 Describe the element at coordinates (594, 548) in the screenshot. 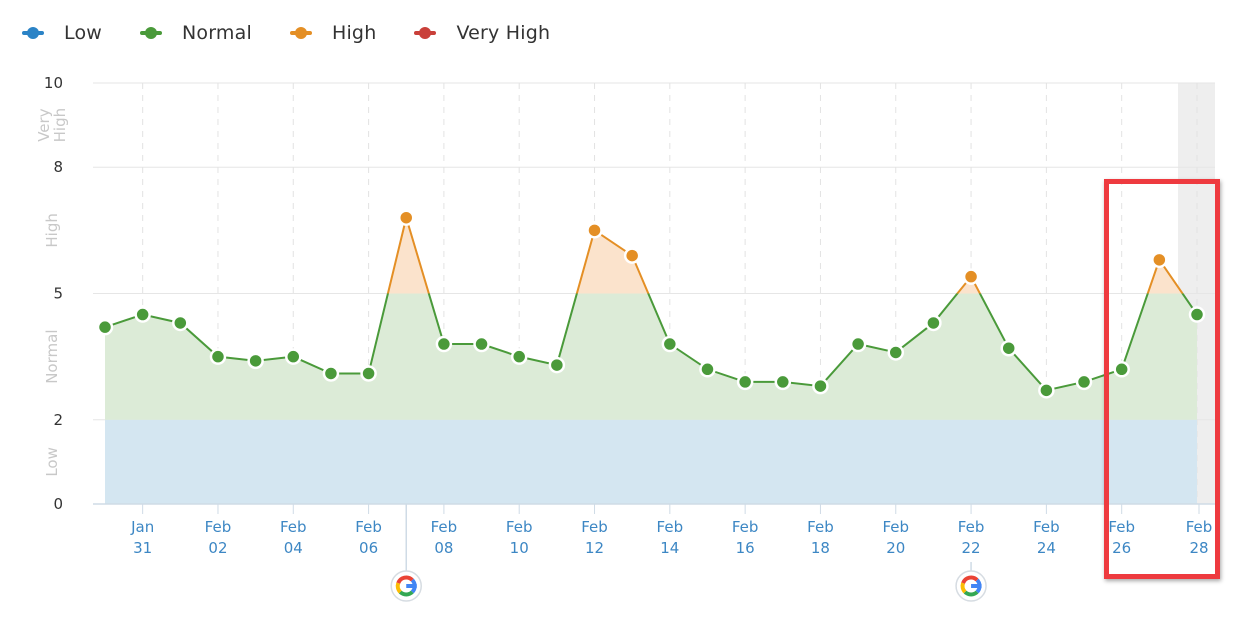

I see `x-tick-label-day: 12` at that location.